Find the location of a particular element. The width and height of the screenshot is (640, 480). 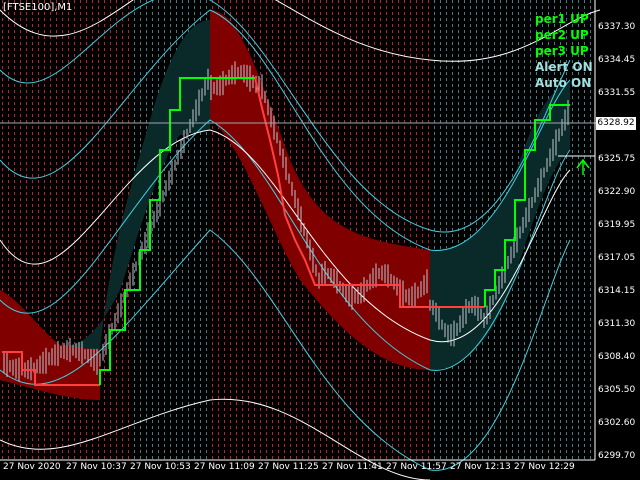

price-tick-label: 6302.60 is located at coordinates (617, 423).